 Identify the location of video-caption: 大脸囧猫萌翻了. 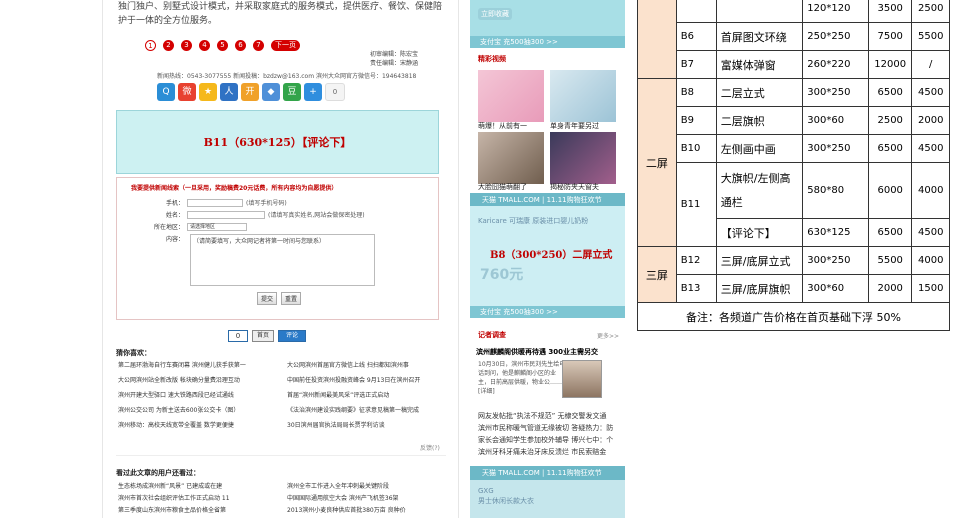
(502, 187).